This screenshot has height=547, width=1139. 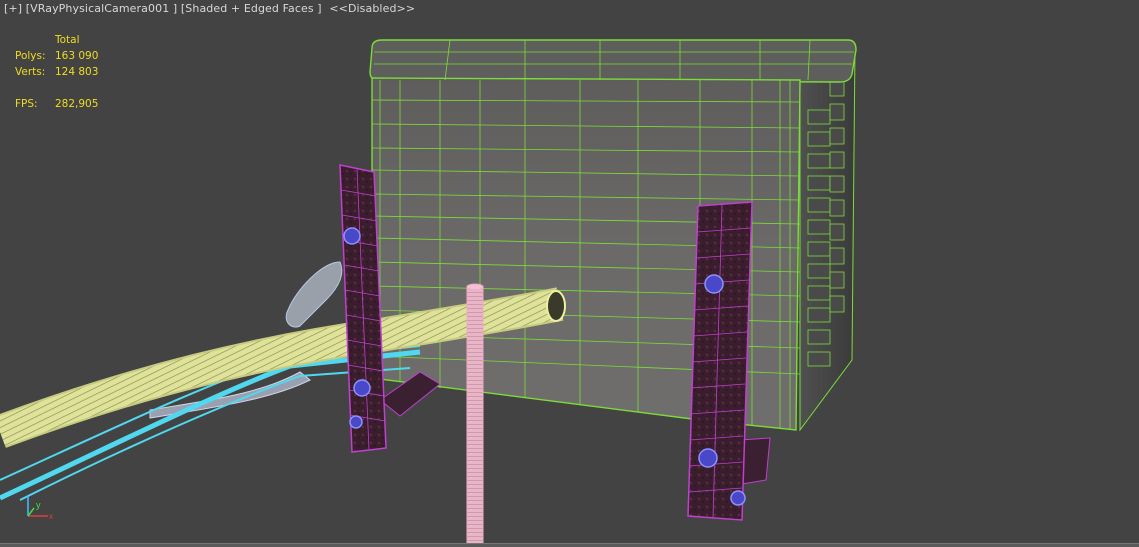 I want to click on drain-pipe, so click(x=475, y=415).